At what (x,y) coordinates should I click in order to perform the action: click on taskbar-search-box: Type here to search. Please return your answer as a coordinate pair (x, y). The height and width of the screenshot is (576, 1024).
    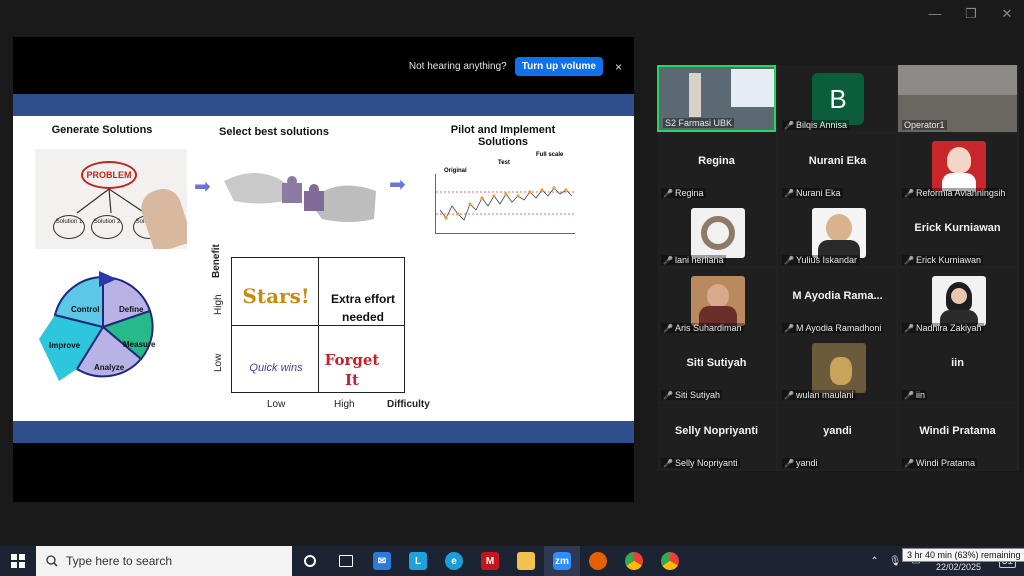
    Looking at the image, I should click on (164, 561).